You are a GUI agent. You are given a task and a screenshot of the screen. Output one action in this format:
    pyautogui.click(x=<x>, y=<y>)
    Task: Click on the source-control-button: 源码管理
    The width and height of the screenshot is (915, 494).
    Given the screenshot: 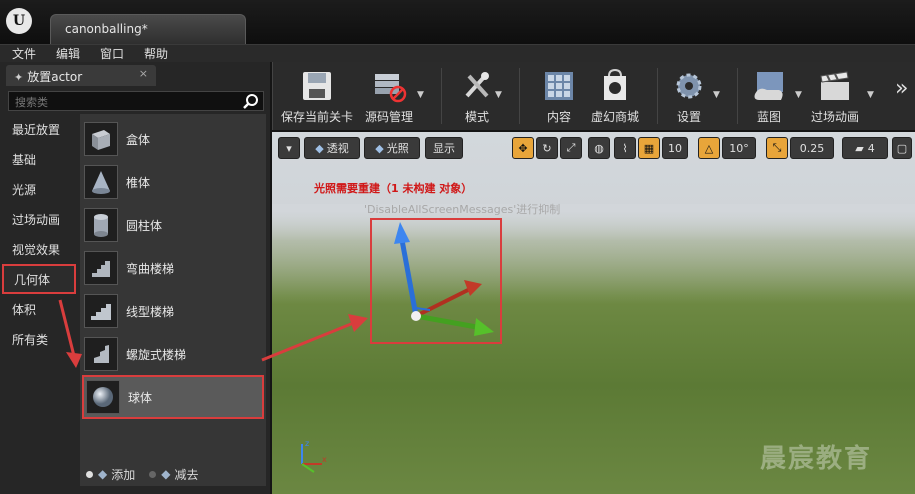 What is the action you would take?
    pyautogui.click(x=389, y=96)
    